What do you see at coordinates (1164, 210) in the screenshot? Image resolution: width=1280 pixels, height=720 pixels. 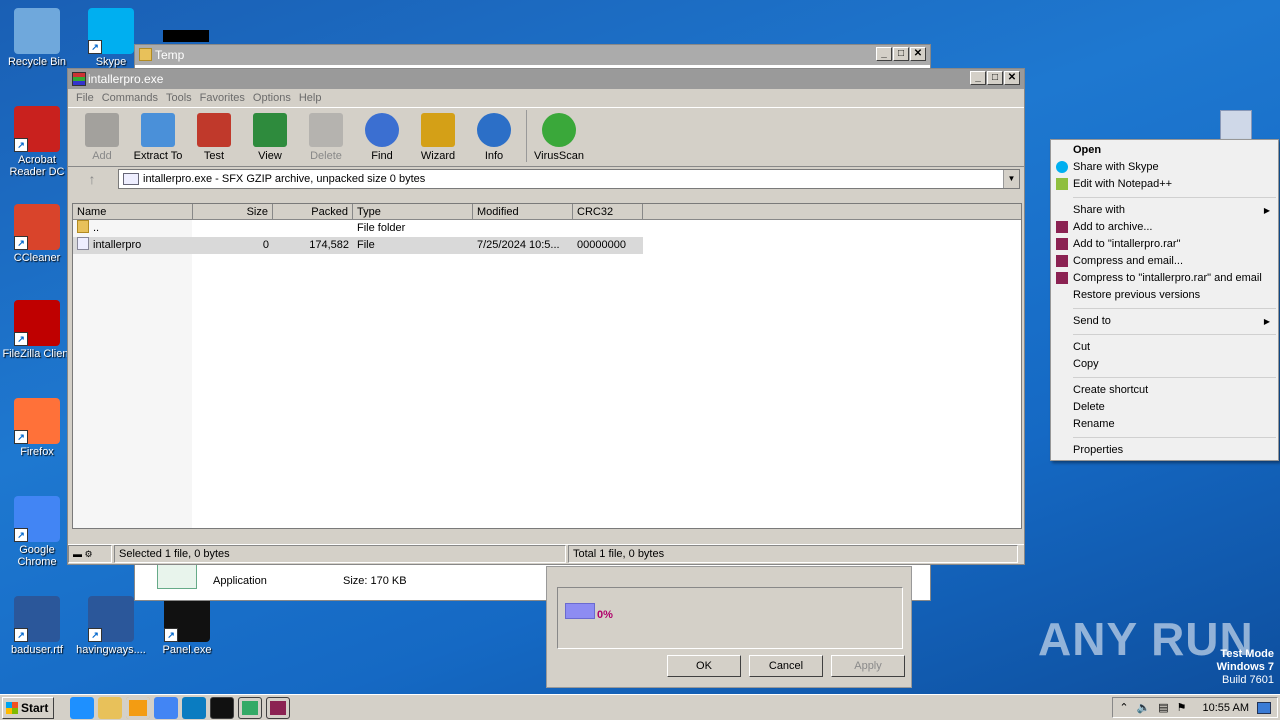 I see `context-menu-item: Share with ▶` at bounding box center [1164, 210].